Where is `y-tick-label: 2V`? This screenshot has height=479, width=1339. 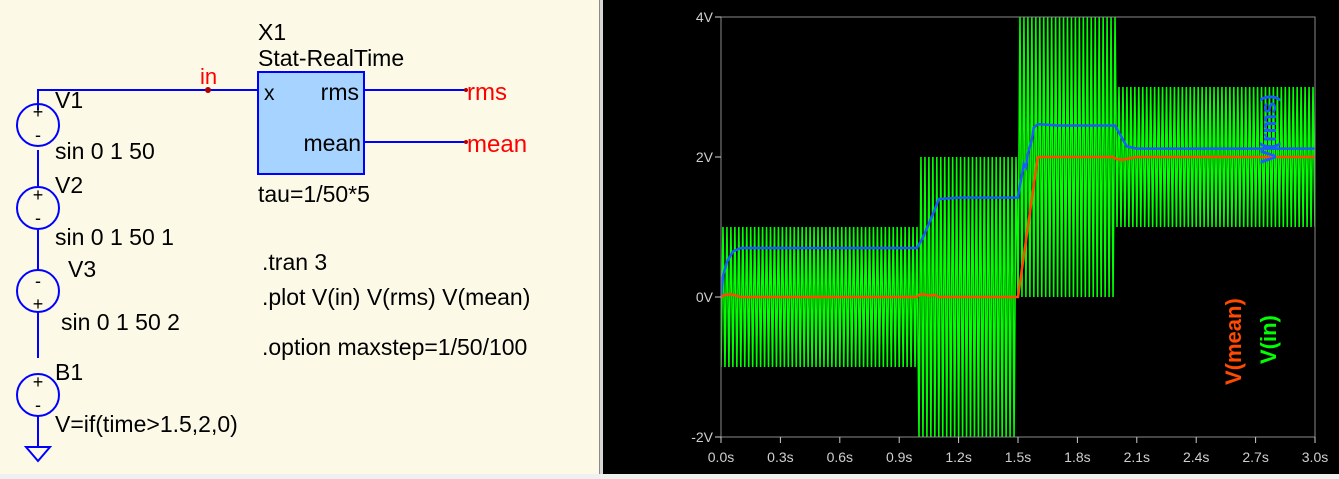 y-tick-label: 2V is located at coordinates (705, 157).